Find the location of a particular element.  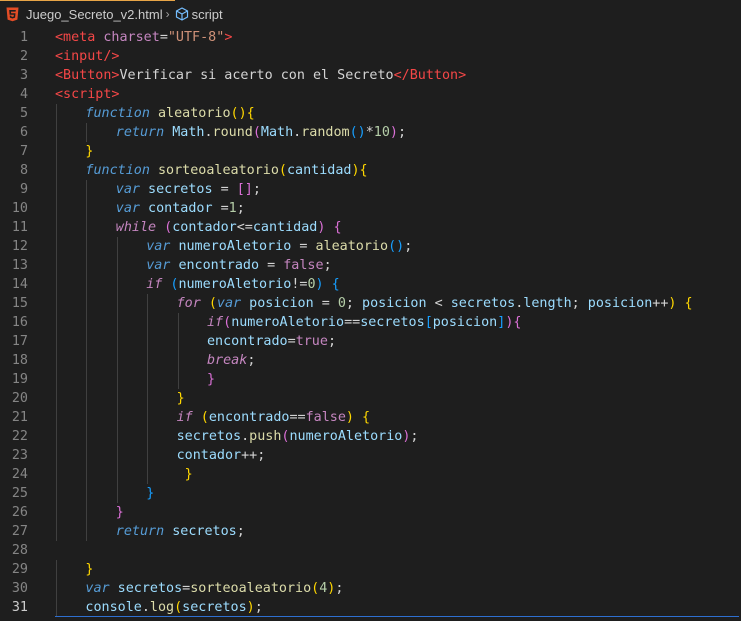

code-text: if(numeroAletorio==secretos[posicion]){ is located at coordinates (364, 322).